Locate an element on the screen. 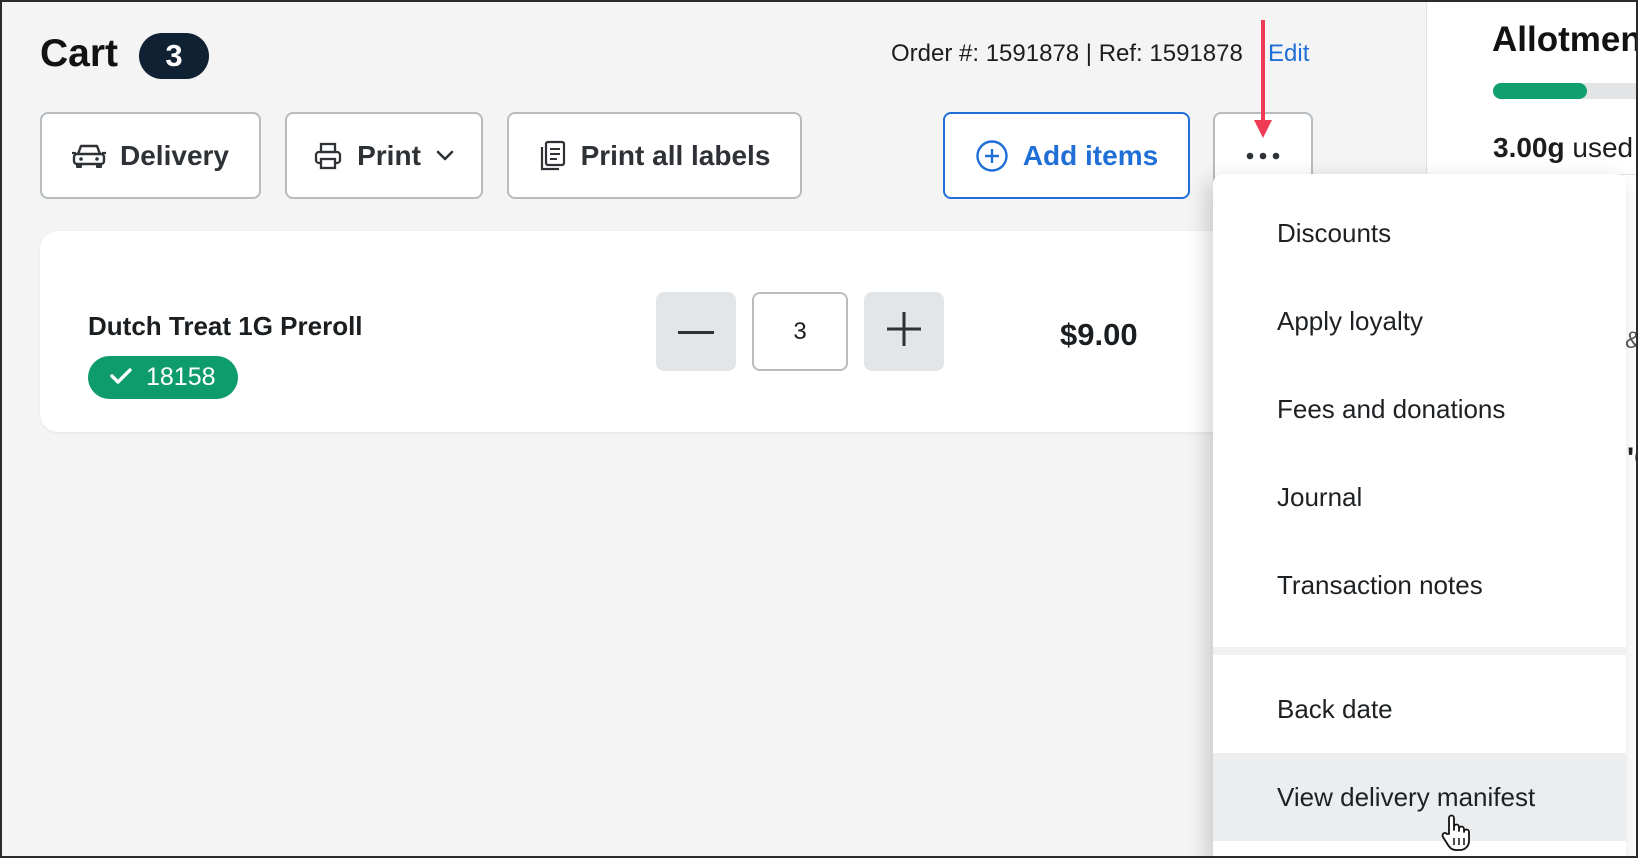 The width and height of the screenshot is (1638, 858). item-name: Dutch Treat 1G Preroll is located at coordinates (225, 326).